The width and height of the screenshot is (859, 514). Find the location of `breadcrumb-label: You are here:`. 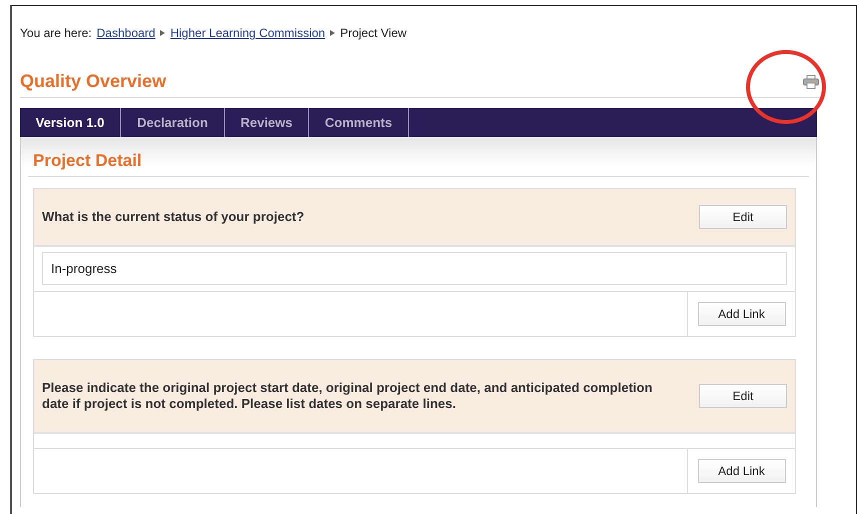

breadcrumb-label: You are here: is located at coordinates (56, 33).